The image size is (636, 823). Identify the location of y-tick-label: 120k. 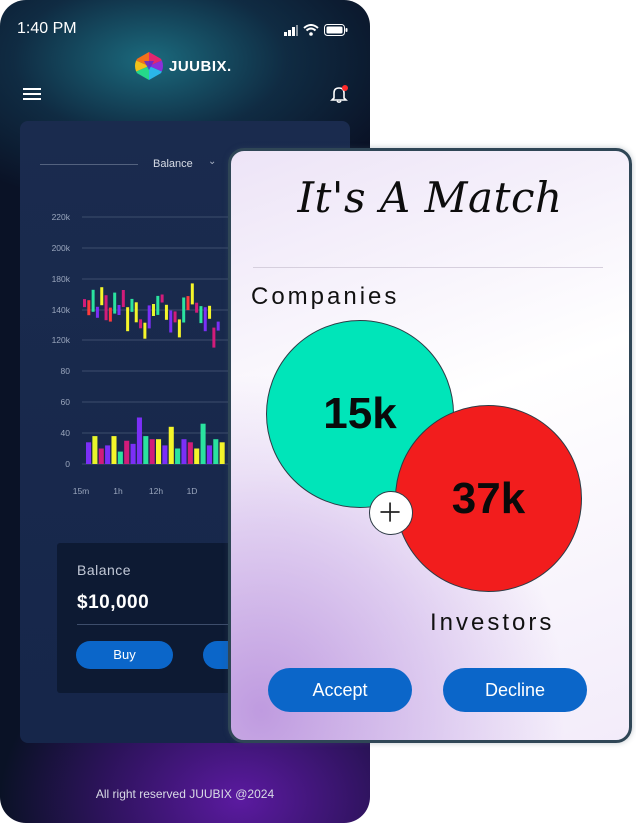
(61, 340).